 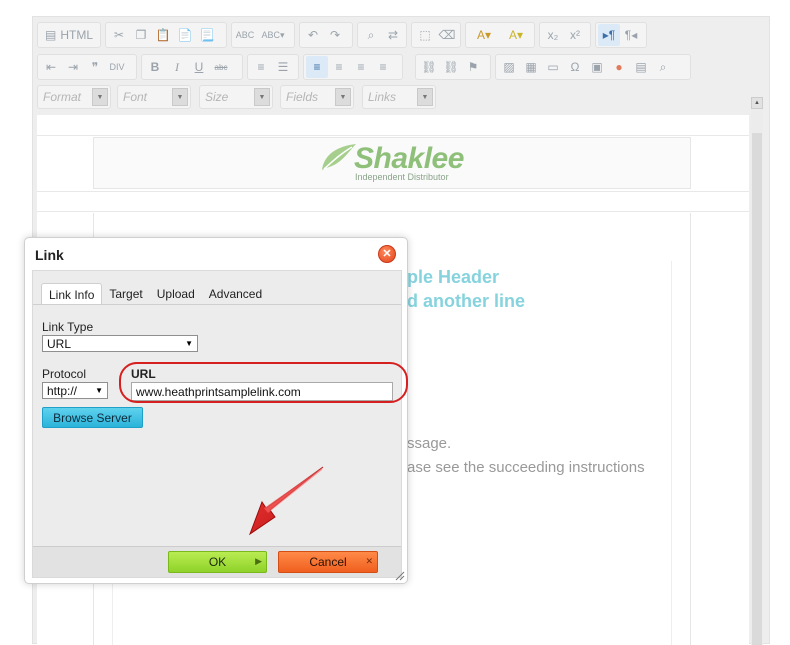 What do you see at coordinates (141, 35) in the screenshot?
I see `copy-icon: ❐` at bounding box center [141, 35].